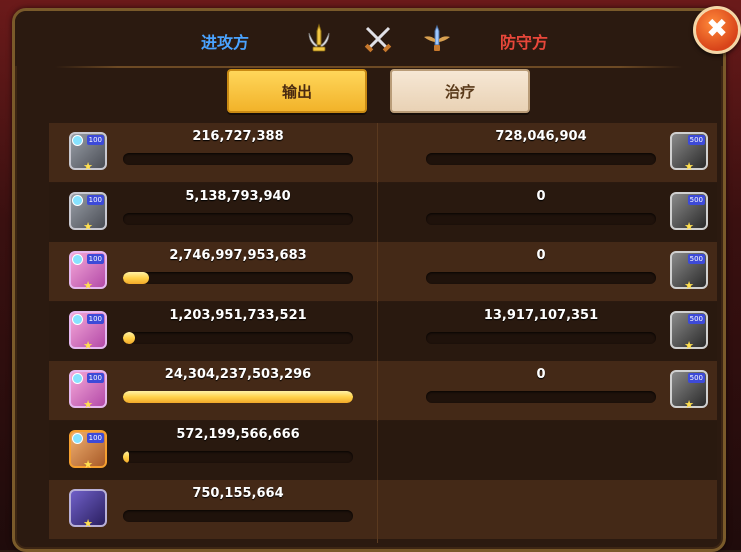 This screenshot has height=552, width=741. What do you see at coordinates (225, 42) in the screenshot?
I see `attacker-label: 进攻方` at bounding box center [225, 42].